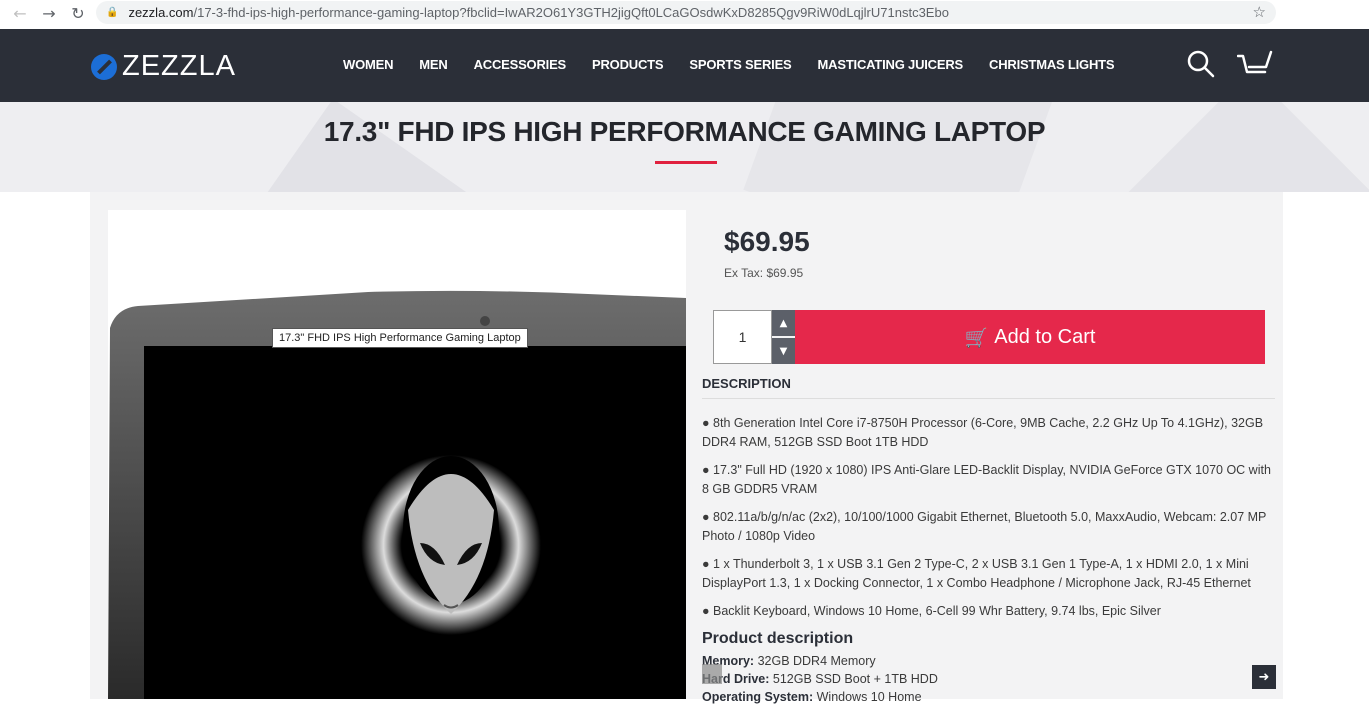 Image resolution: width=1369 pixels, height=704 pixels. Describe the element at coordinates (686, 162) in the screenshot. I see `title-underline` at that location.